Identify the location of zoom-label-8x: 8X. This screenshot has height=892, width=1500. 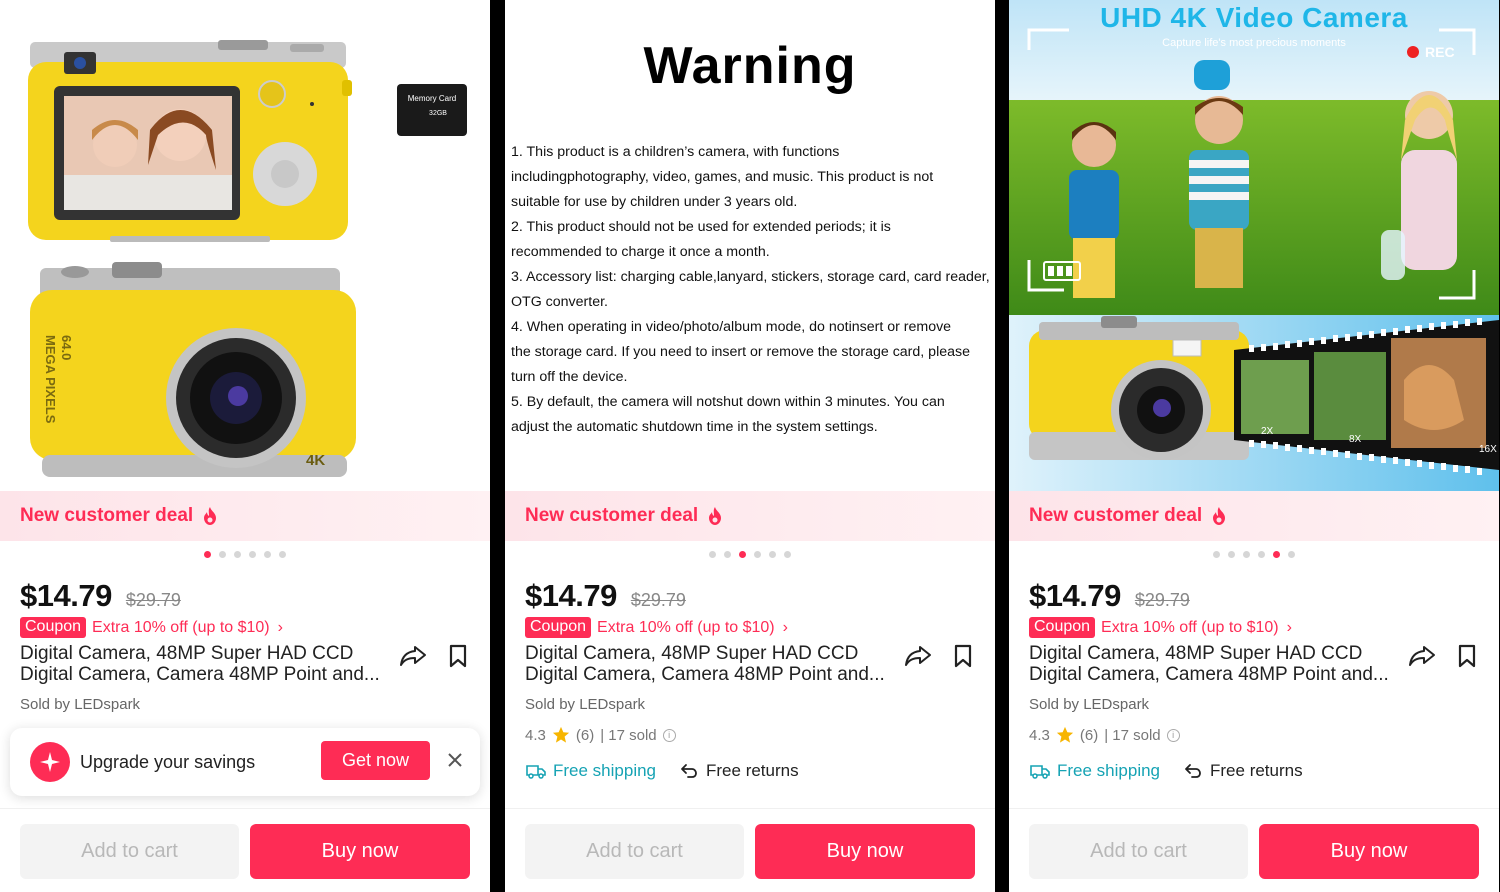
(1355, 439).